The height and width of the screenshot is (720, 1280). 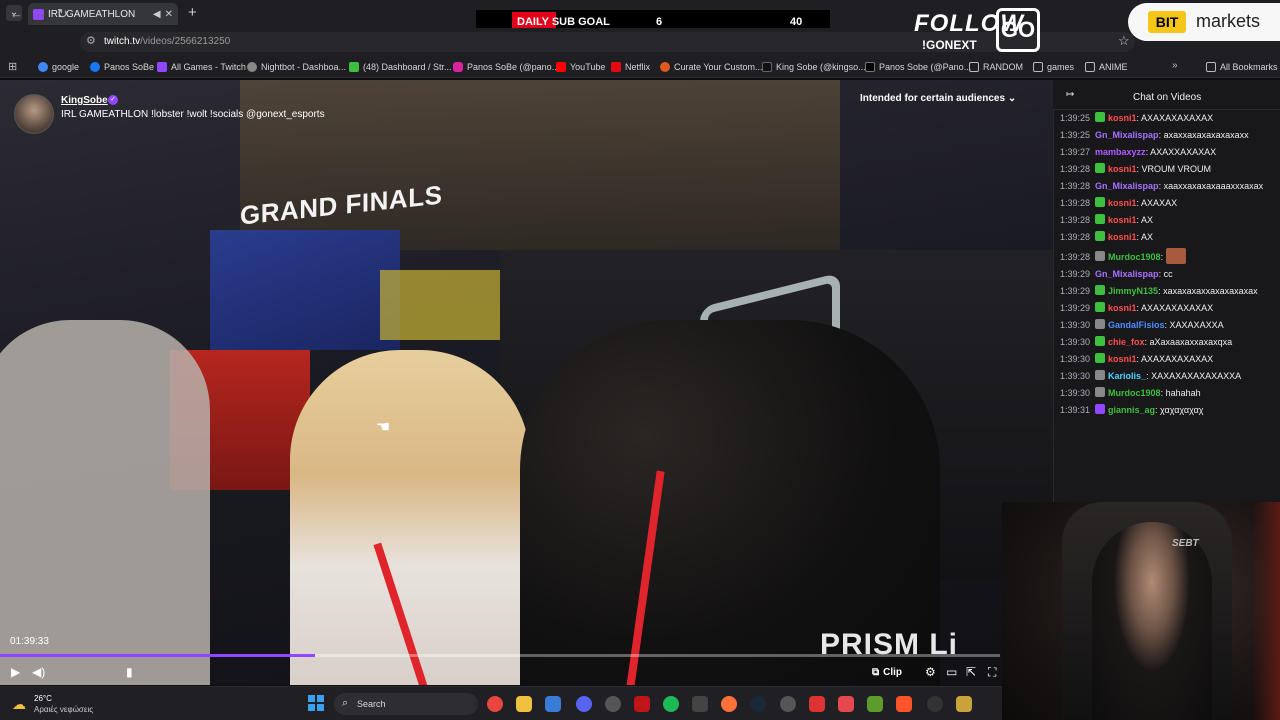 What do you see at coordinates (1242, 67) in the screenshot?
I see `bookmark-all-bookmarks: All Bookmarks` at bounding box center [1242, 67].